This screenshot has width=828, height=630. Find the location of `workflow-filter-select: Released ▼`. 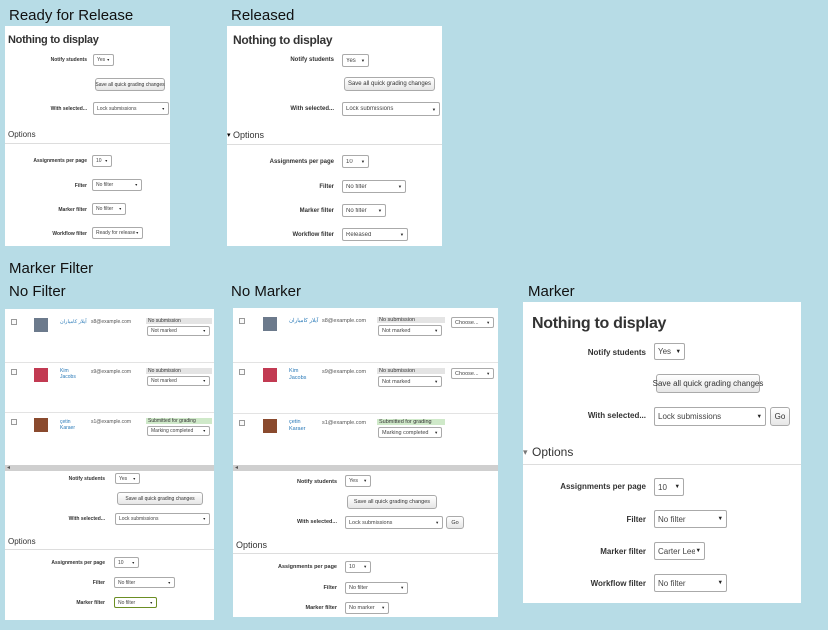

workflow-filter-select: Released ▼ is located at coordinates (375, 234).